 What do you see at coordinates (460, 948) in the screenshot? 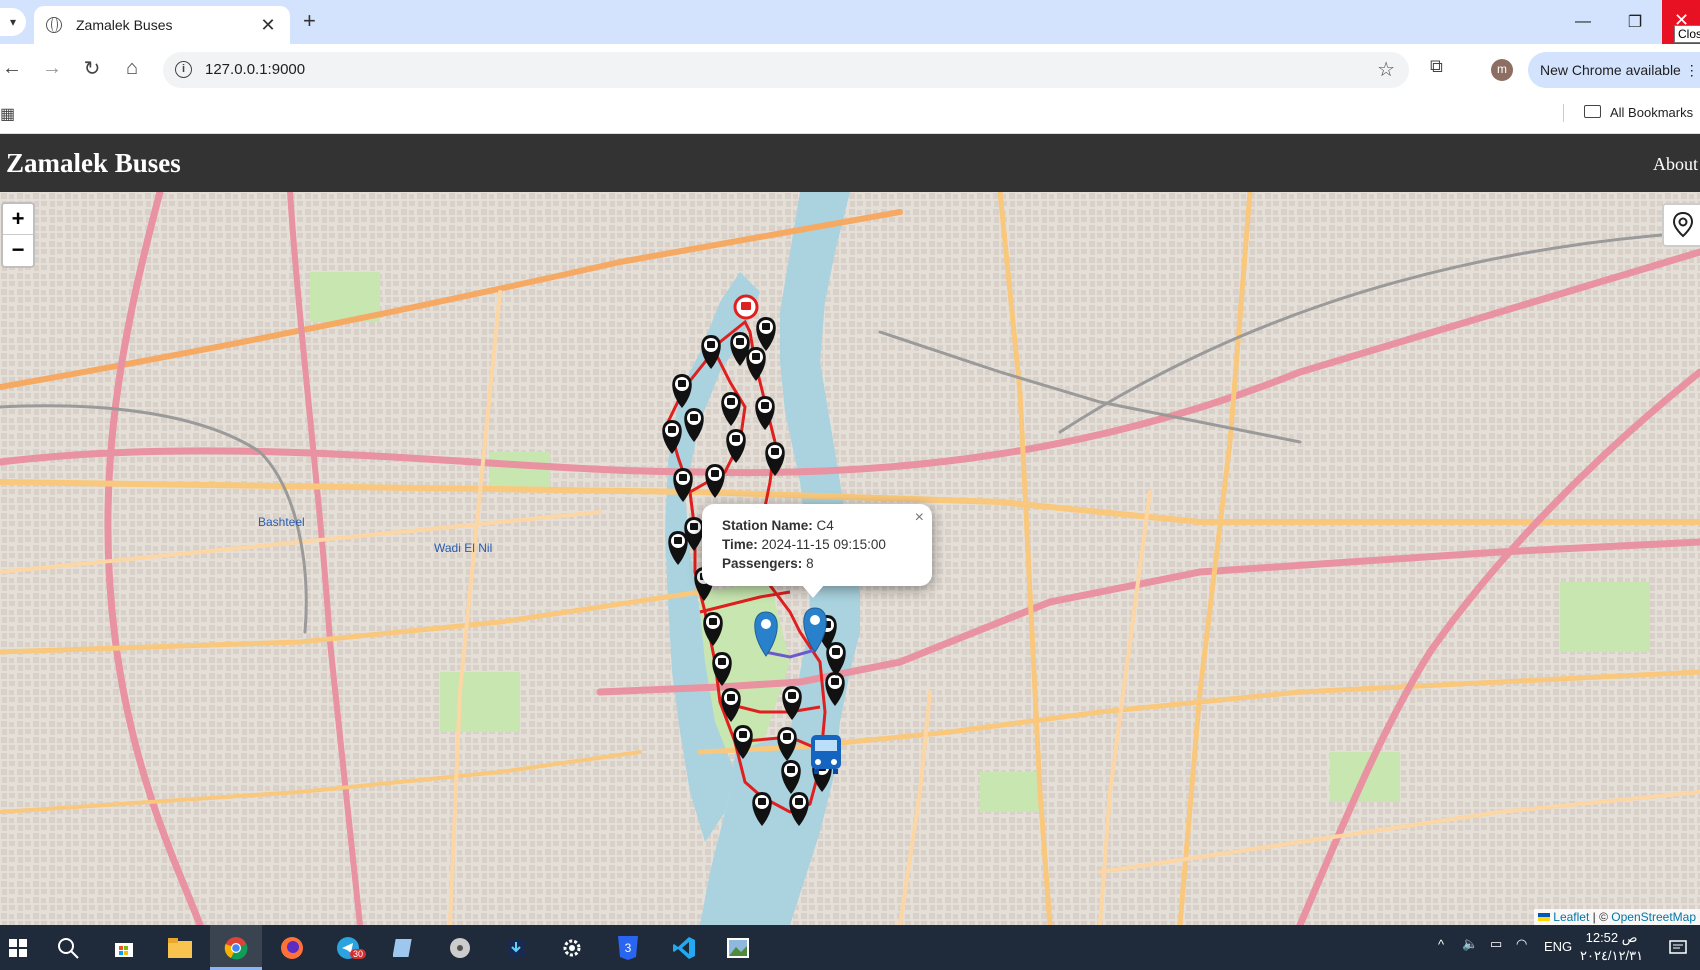
I see `disk-icon` at bounding box center [460, 948].